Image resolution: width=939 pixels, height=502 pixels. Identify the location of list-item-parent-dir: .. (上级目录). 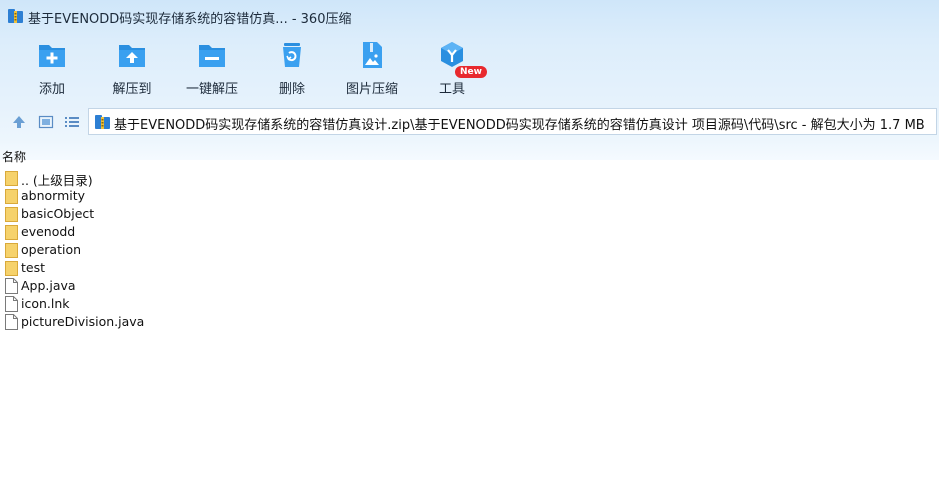
(200, 178).